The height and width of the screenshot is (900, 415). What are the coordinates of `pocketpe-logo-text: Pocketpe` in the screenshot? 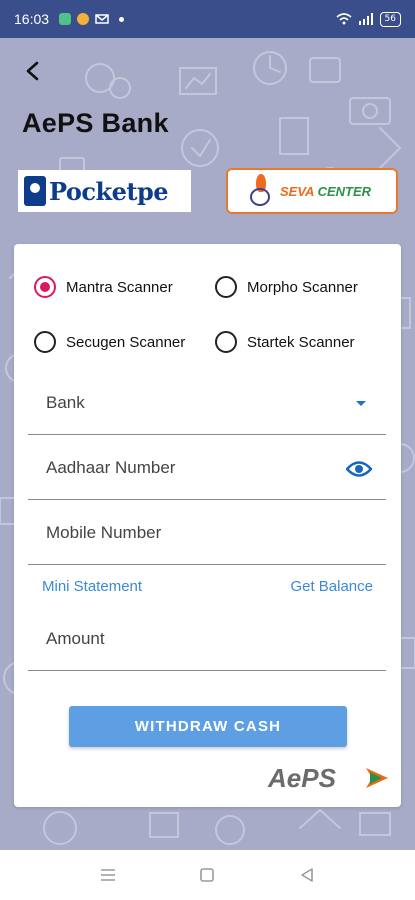 It's located at (109, 191).